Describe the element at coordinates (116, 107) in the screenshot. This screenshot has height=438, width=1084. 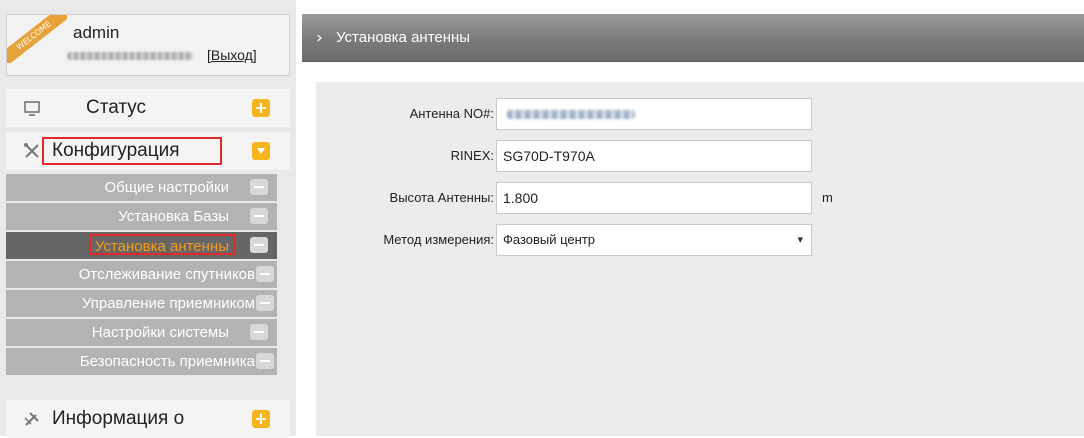
I see `menu-status-label: Статус` at that location.